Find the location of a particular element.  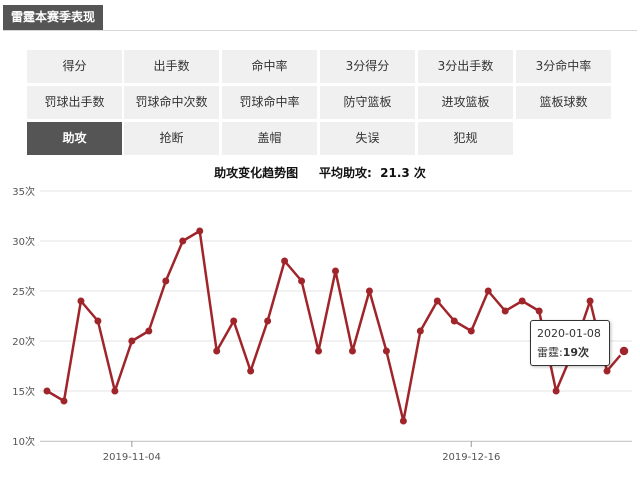

y-tick-label: 30次 is located at coordinates (23, 241).